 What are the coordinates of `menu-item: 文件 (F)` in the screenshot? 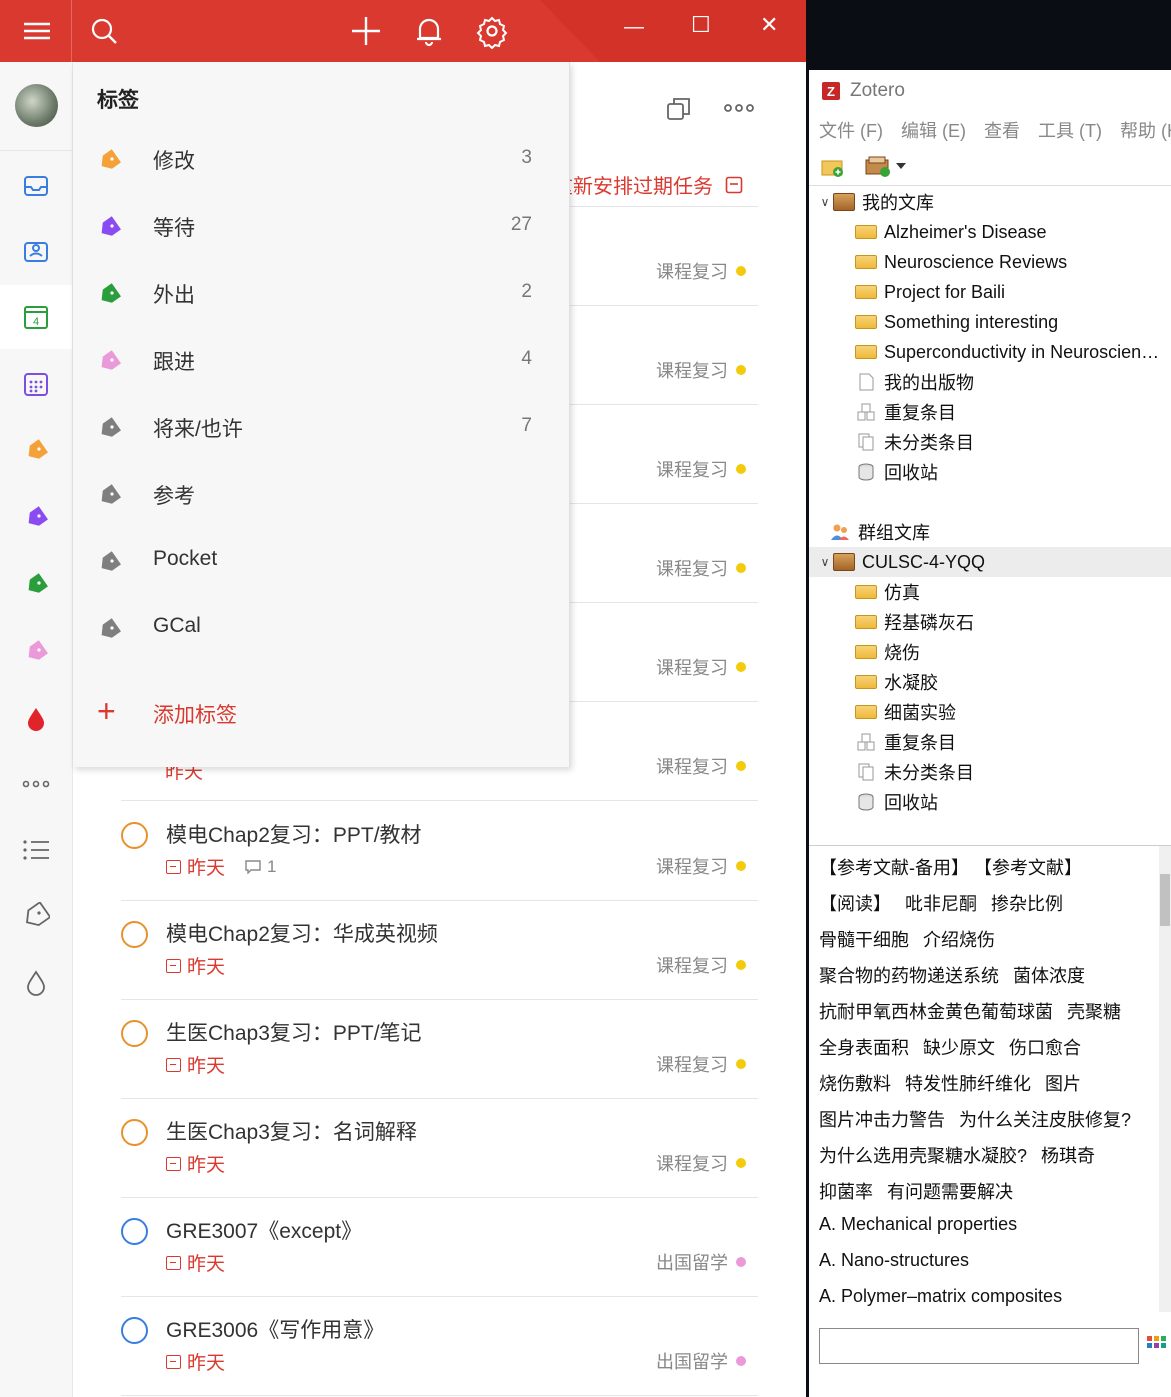 It's located at (851, 130).